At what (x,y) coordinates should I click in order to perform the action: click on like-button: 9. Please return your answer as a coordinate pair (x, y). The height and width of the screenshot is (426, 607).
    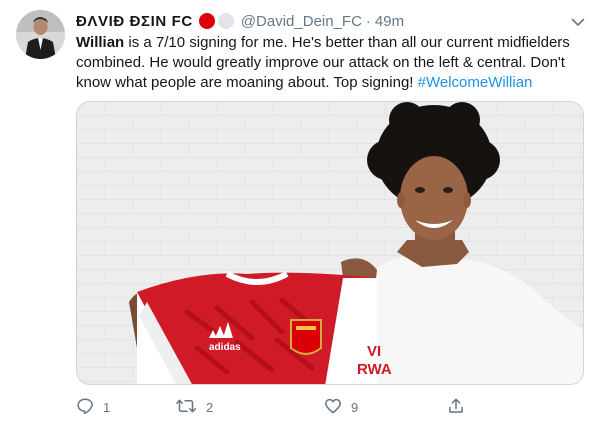
    Looking at the image, I should click on (341, 407).